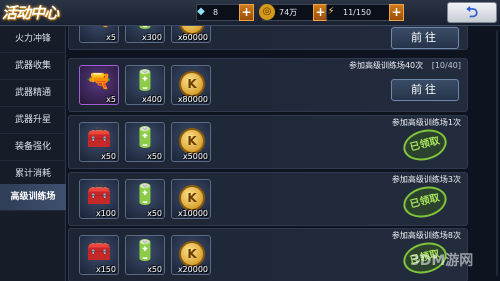  I want to click on task-description: 参加高级训练场40次 [10/40], so click(405, 65).